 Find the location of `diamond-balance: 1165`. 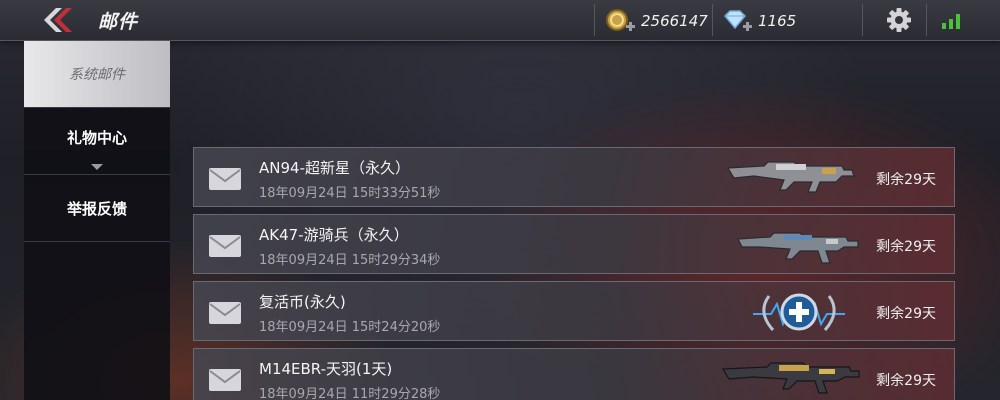

diamond-balance: 1165 is located at coordinates (759, 21).